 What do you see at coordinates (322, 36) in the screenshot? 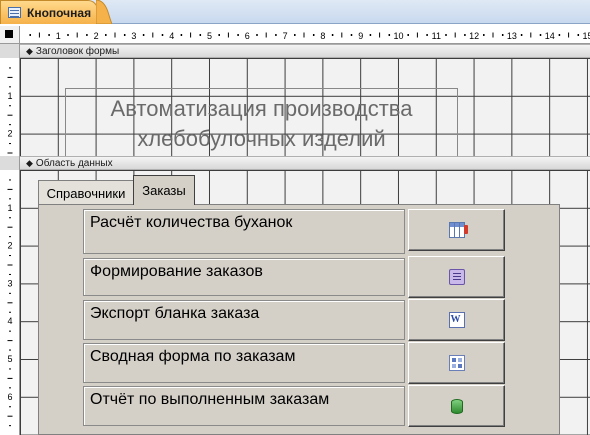
I see `ruler-tick-label: 8` at bounding box center [322, 36].